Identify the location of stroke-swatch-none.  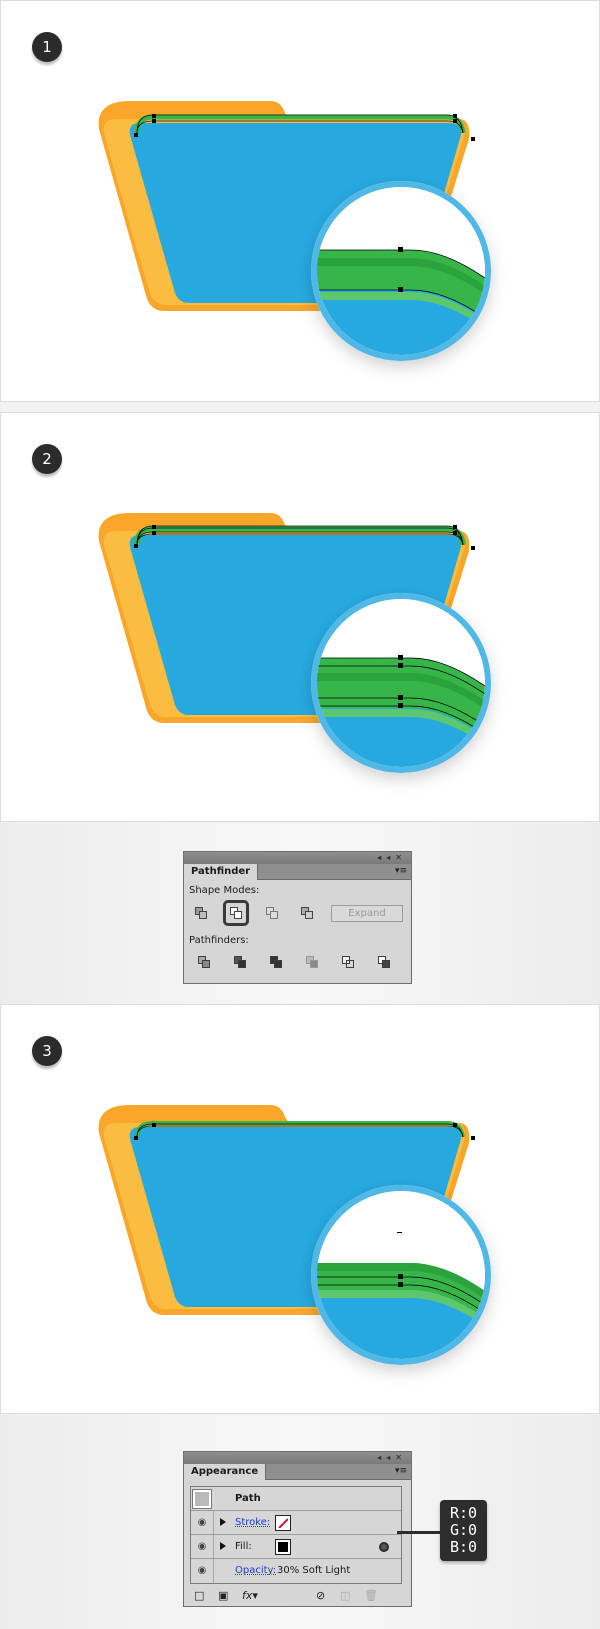
(283, 1523).